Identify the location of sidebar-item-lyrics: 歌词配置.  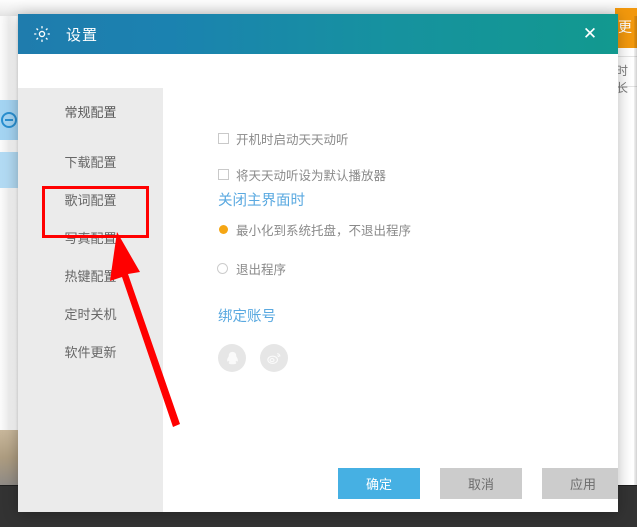
(90, 199).